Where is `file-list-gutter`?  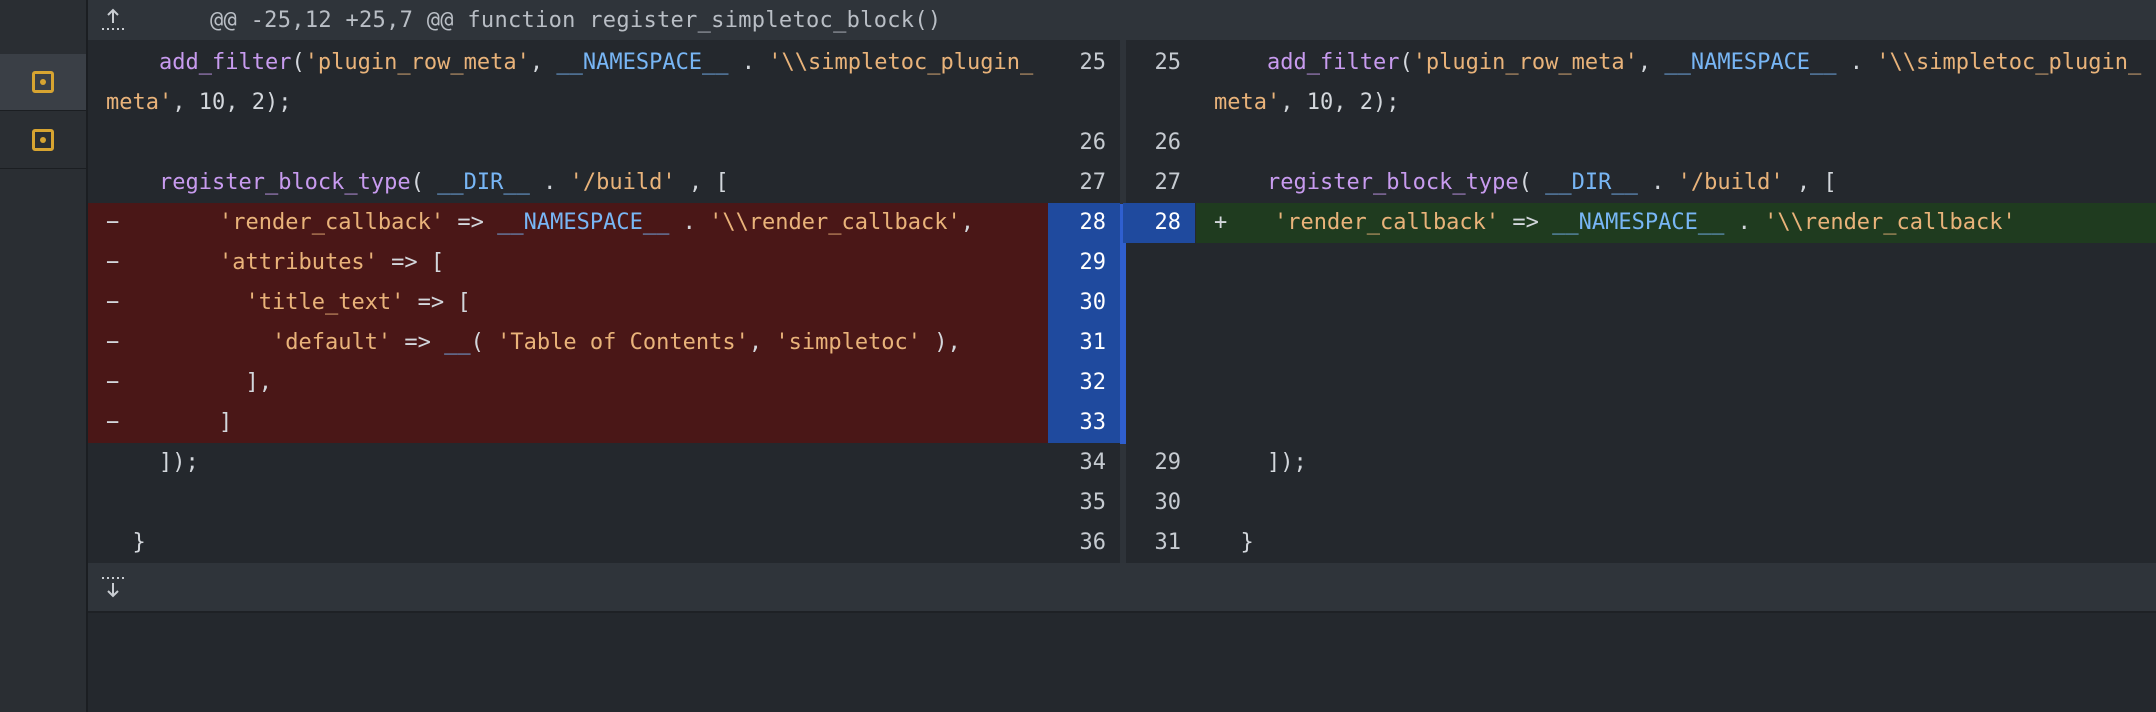
file-list-gutter is located at coordinates (44, 356).